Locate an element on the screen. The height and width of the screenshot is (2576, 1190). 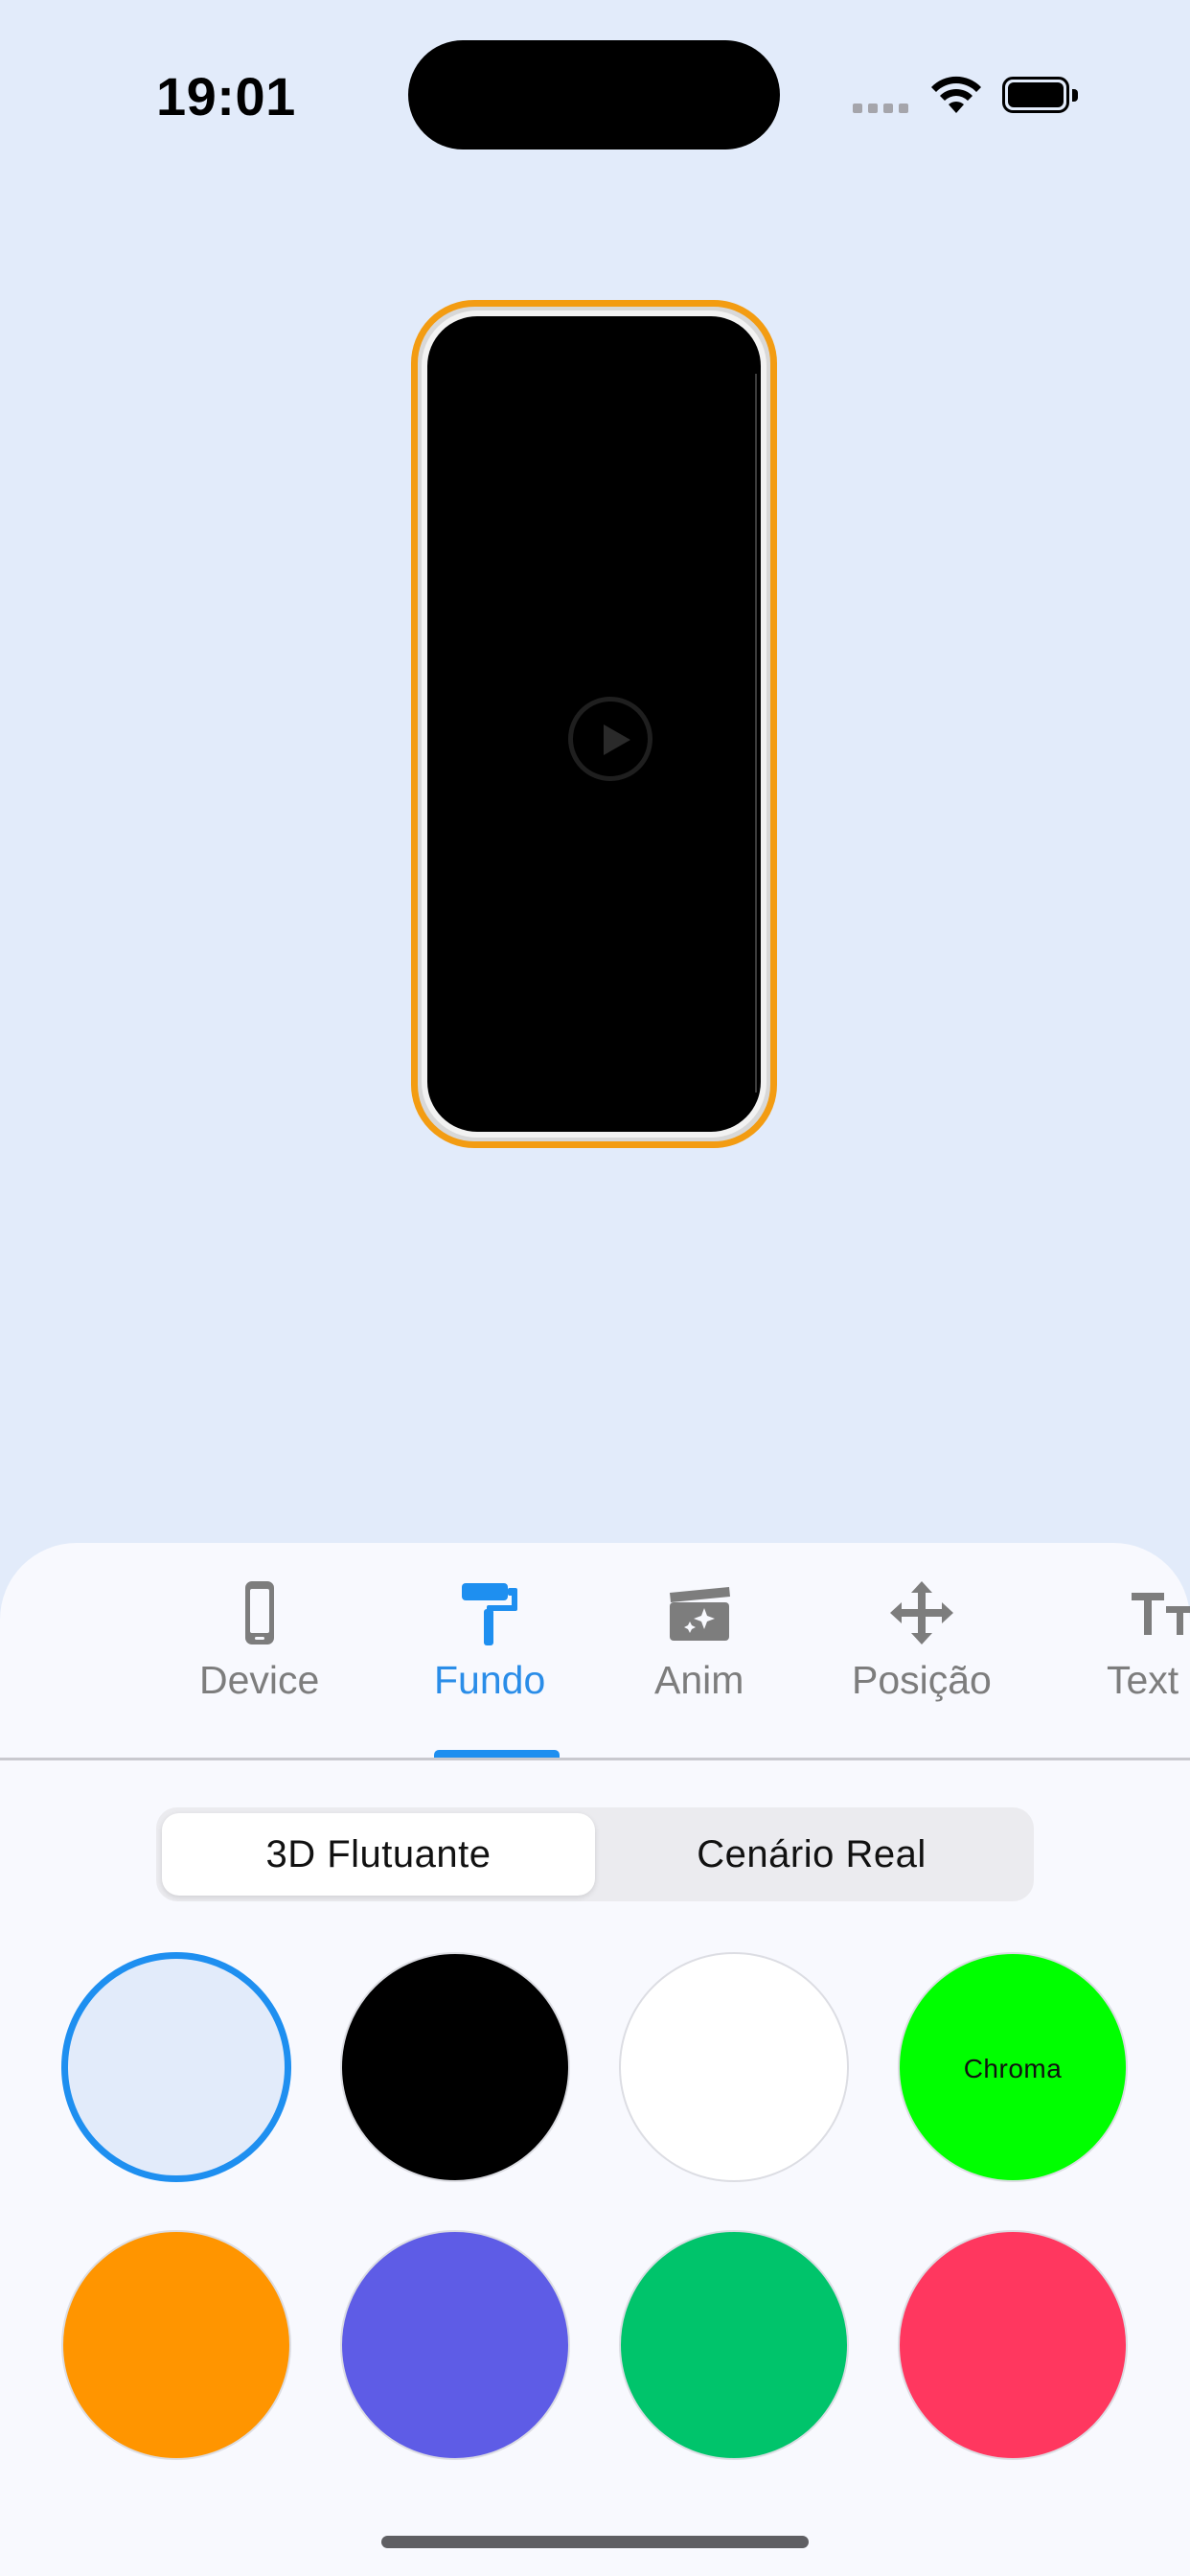
device-screen is located at coordinates (594, 724).